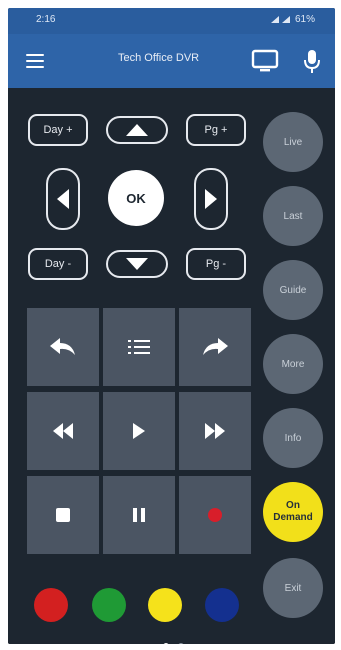  What do you see at coordinates (292, 19) in the screenshot?
I see `status-battery: 61%` at bounding box center [292, 19].